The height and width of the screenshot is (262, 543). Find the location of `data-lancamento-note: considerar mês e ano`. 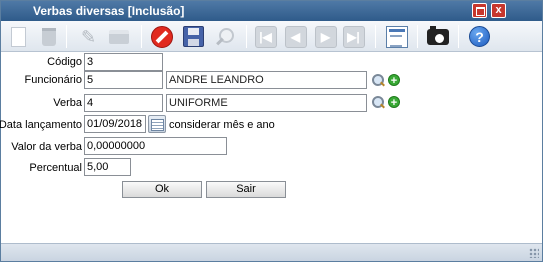

data-lancamento-note: considerar mês e ano is located at coordinates (222, 125).